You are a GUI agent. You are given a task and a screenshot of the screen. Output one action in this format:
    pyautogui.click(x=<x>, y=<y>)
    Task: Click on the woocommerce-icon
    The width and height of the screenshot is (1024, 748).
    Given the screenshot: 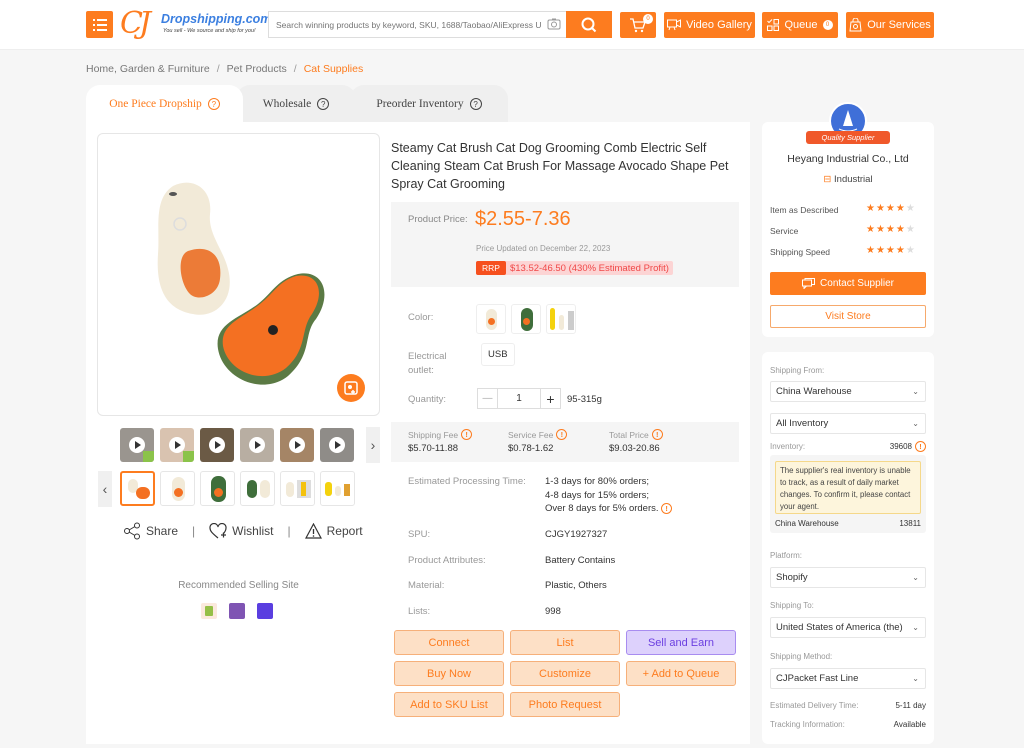 What is the action you would take?
    pyautogui.click(x=237, y=611)
    